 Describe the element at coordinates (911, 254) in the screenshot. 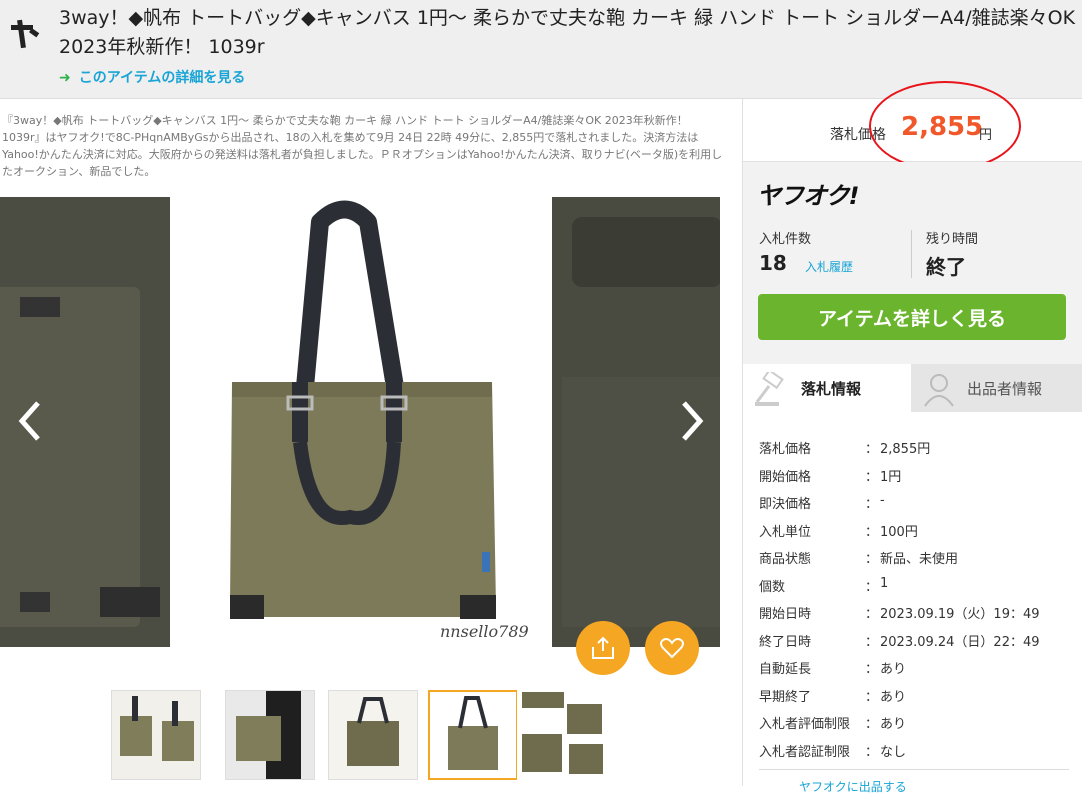

I see `divider` at that location.